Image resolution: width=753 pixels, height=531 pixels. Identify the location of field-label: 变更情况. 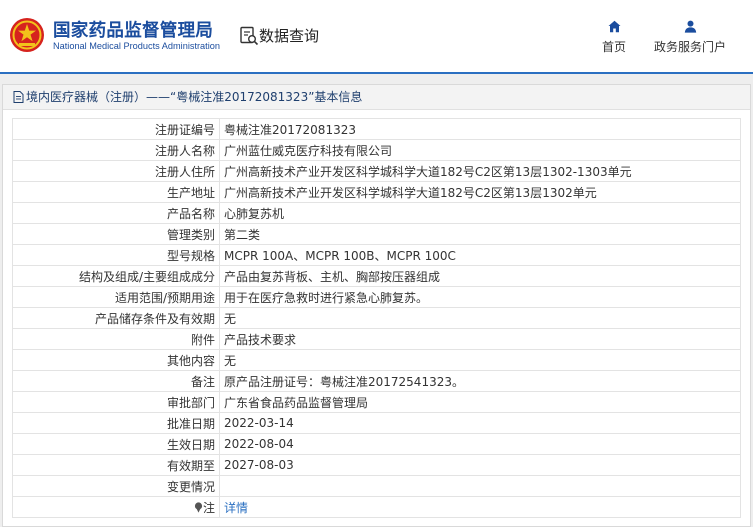
(116, 486).